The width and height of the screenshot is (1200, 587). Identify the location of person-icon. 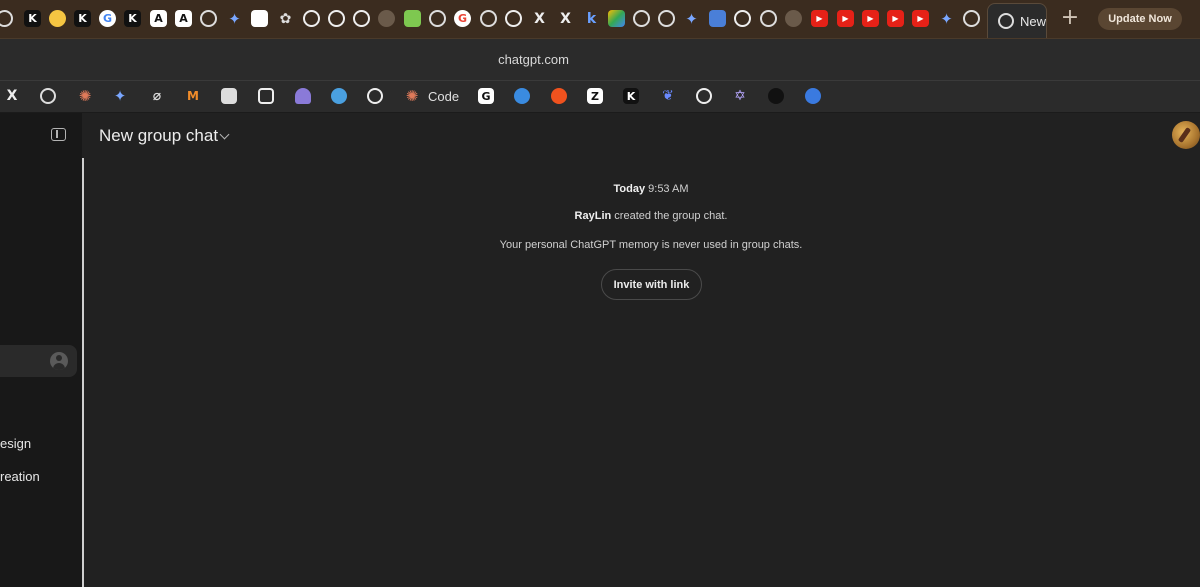
(59, 361).